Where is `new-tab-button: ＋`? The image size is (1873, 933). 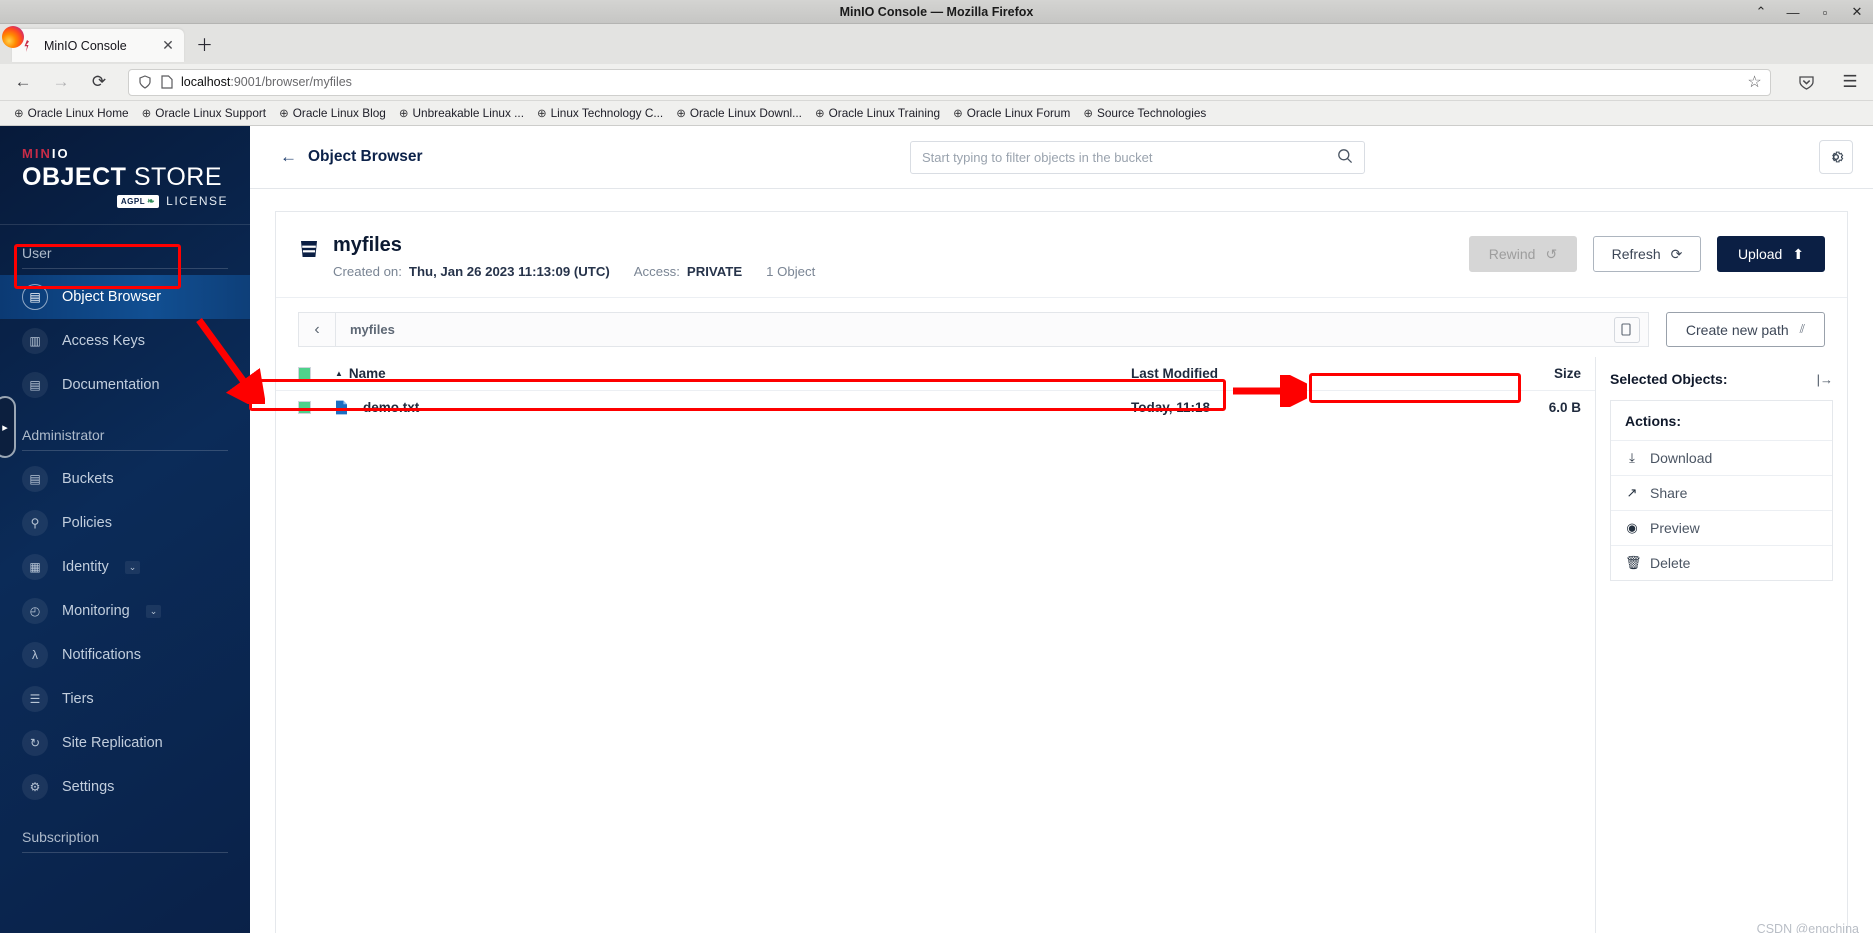 new-tab-button: ＋ is located at coordinates (204, 43).